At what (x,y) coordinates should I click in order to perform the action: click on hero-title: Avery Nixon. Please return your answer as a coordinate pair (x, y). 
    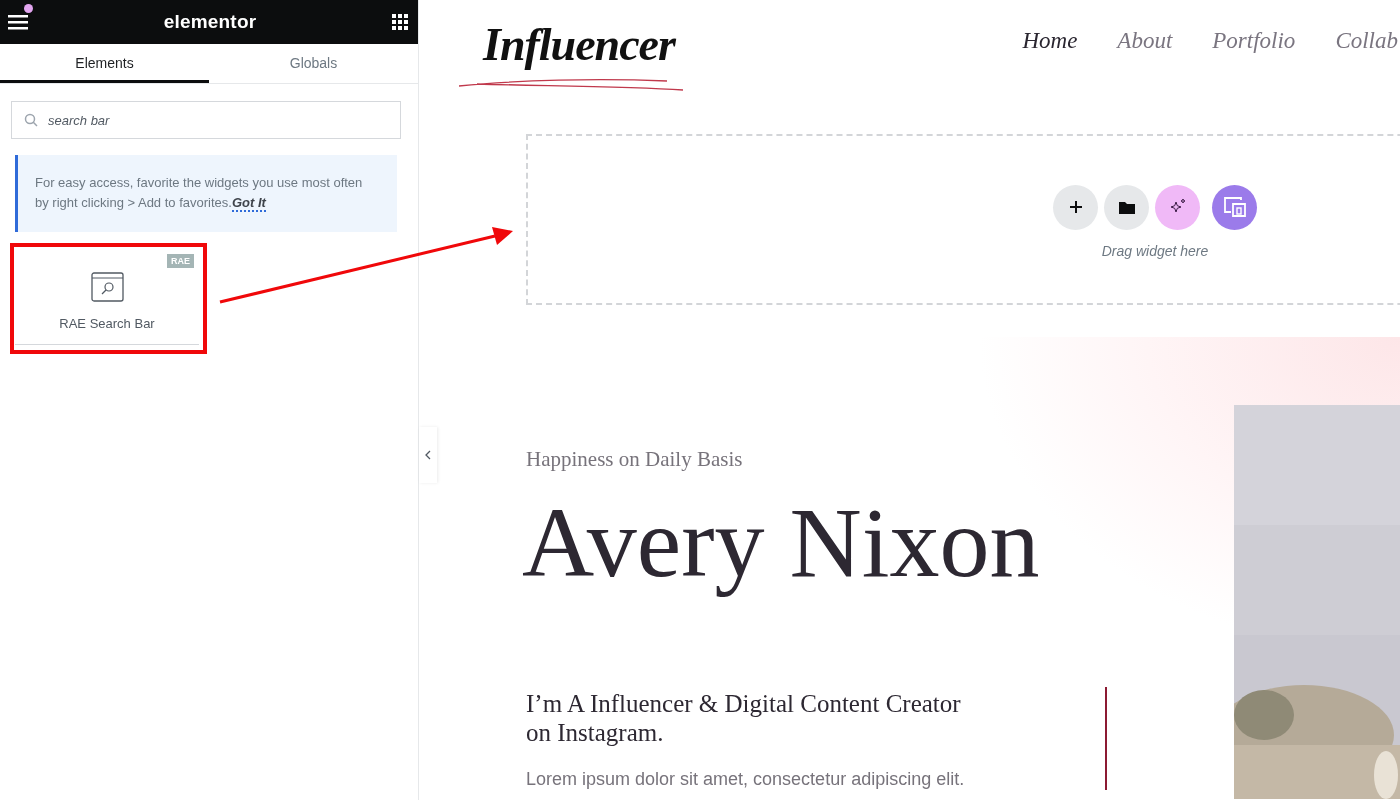
    Looking at the image, I should click on (781, 543).